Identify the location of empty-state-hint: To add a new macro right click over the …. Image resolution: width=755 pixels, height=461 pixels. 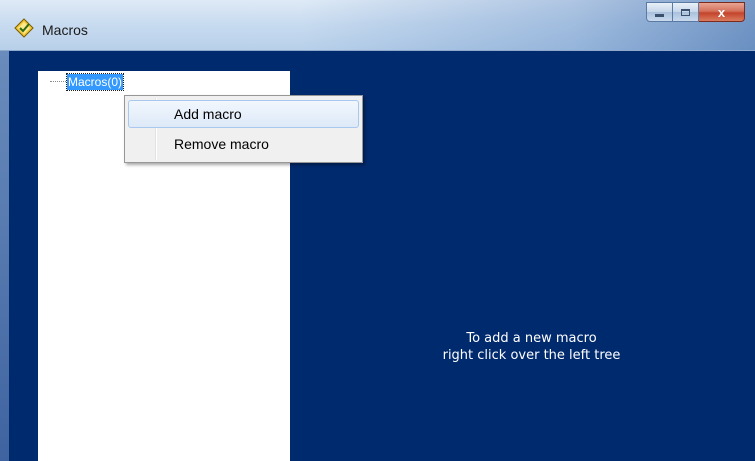
(531, 347).